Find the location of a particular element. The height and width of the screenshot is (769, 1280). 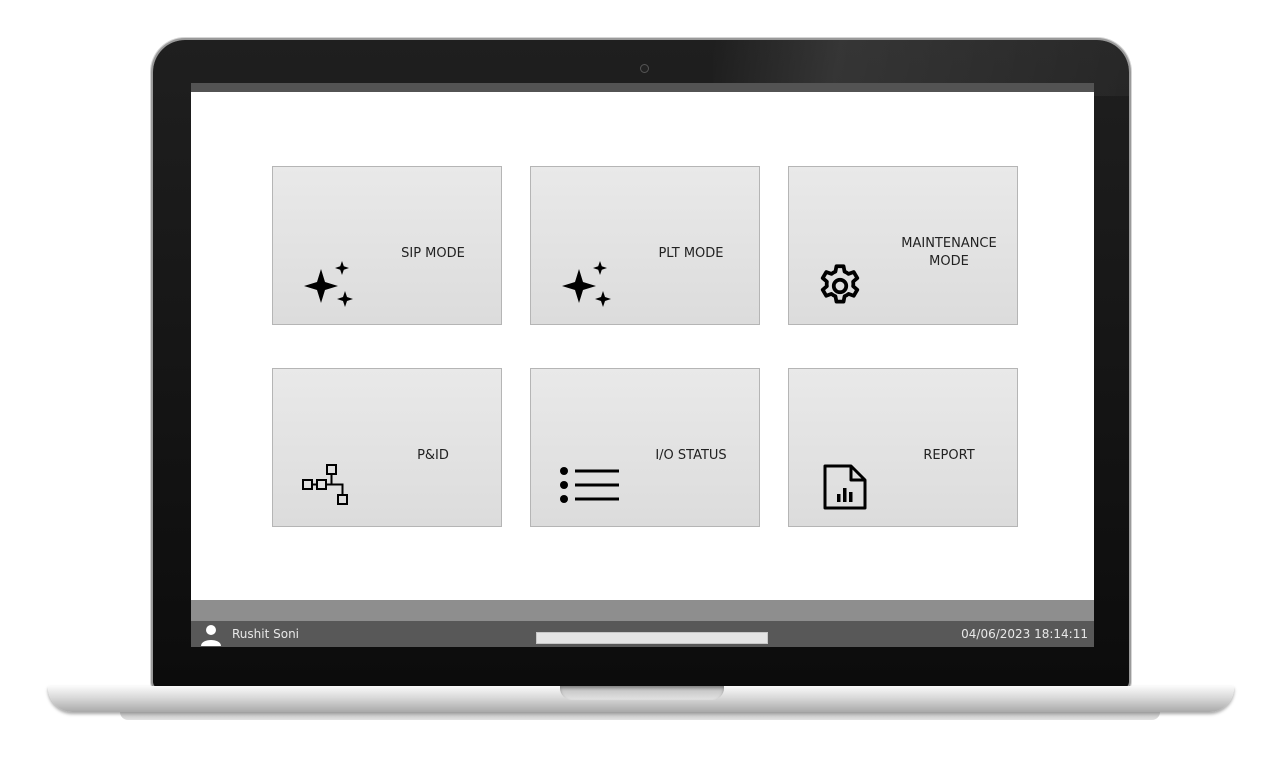

plt-mode-button: PLT MODE is located at coordinates (645, 245).